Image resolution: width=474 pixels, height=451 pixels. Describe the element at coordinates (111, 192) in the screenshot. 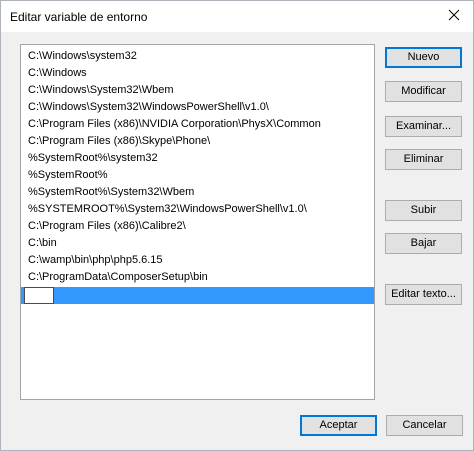

I see `list-item-text: %SystemRoot%\System32\Wbem` at that location.